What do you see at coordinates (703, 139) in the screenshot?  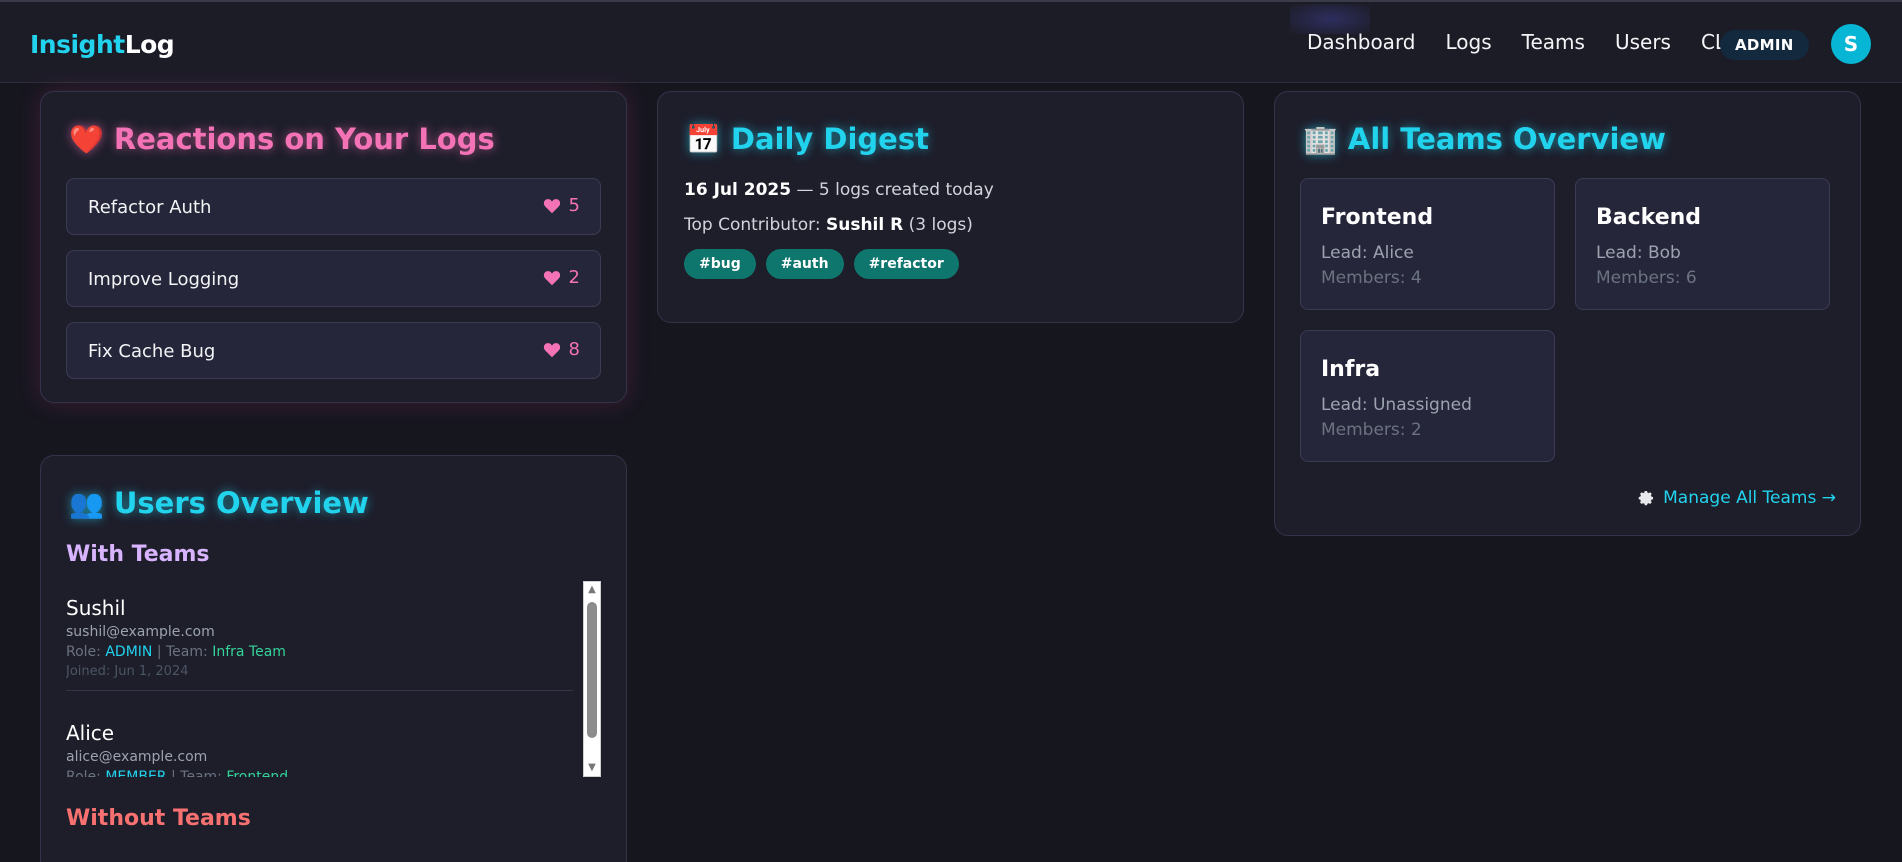 I see `calendar-icon: 📅` at bounding box center [703, 139].